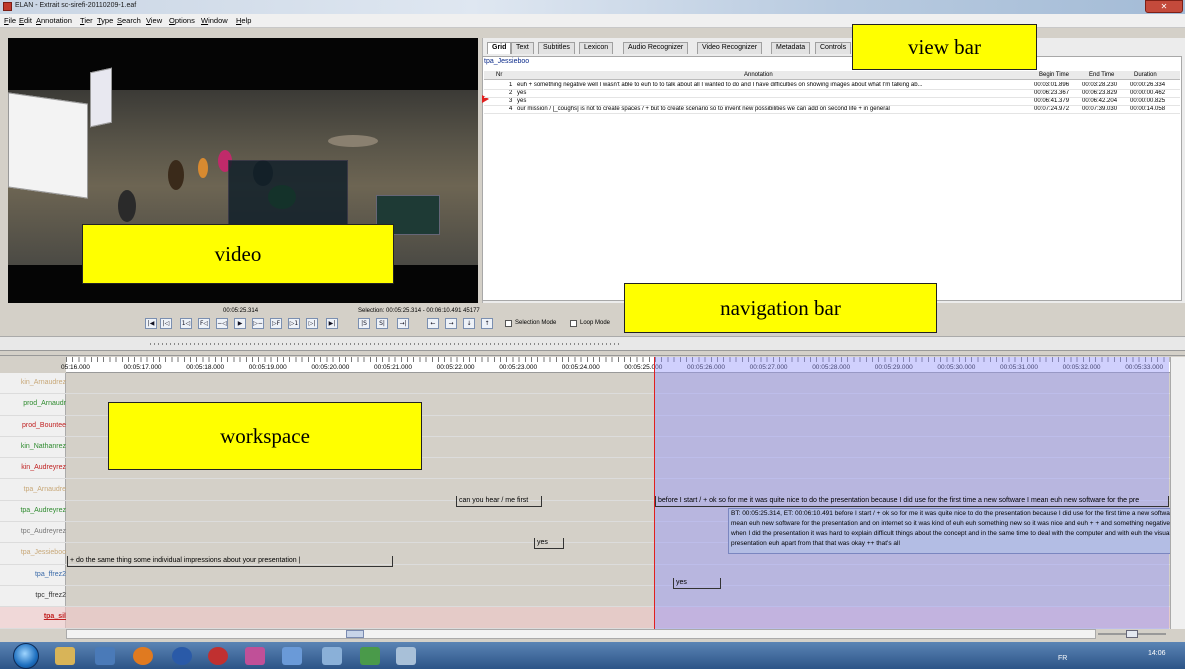  Describe the element at coordinates (656, 48) in the screenshot. I see `tab-audio-recognizer: Audio Recognizer` at that location.